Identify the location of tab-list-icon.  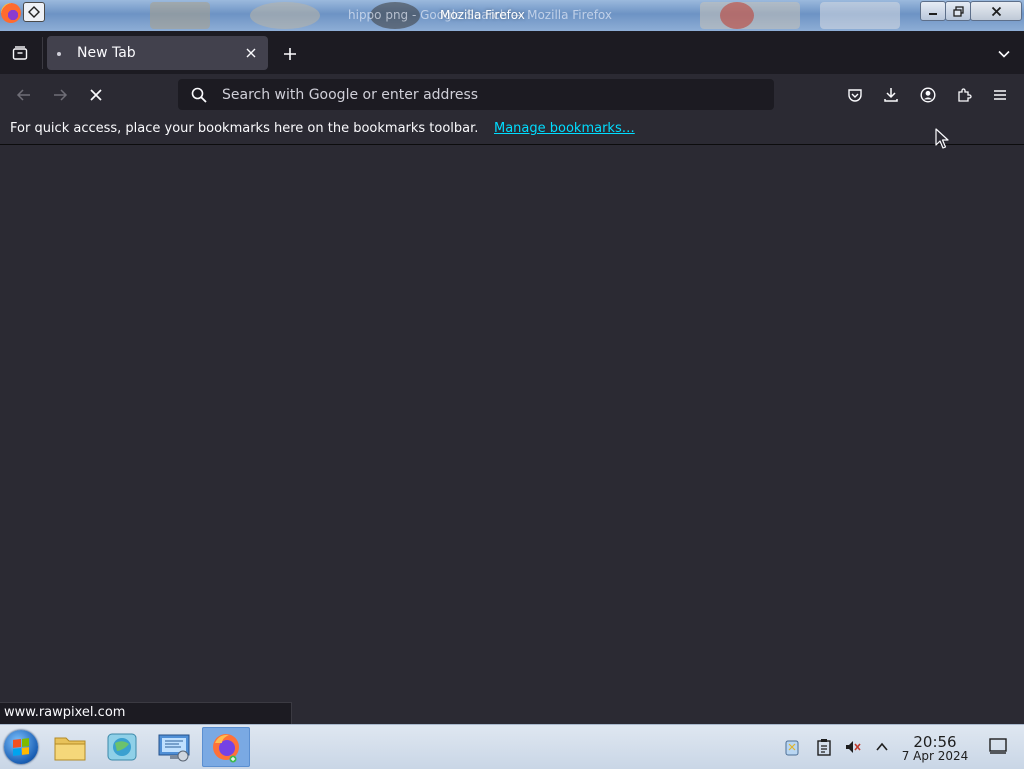
(20, 53).